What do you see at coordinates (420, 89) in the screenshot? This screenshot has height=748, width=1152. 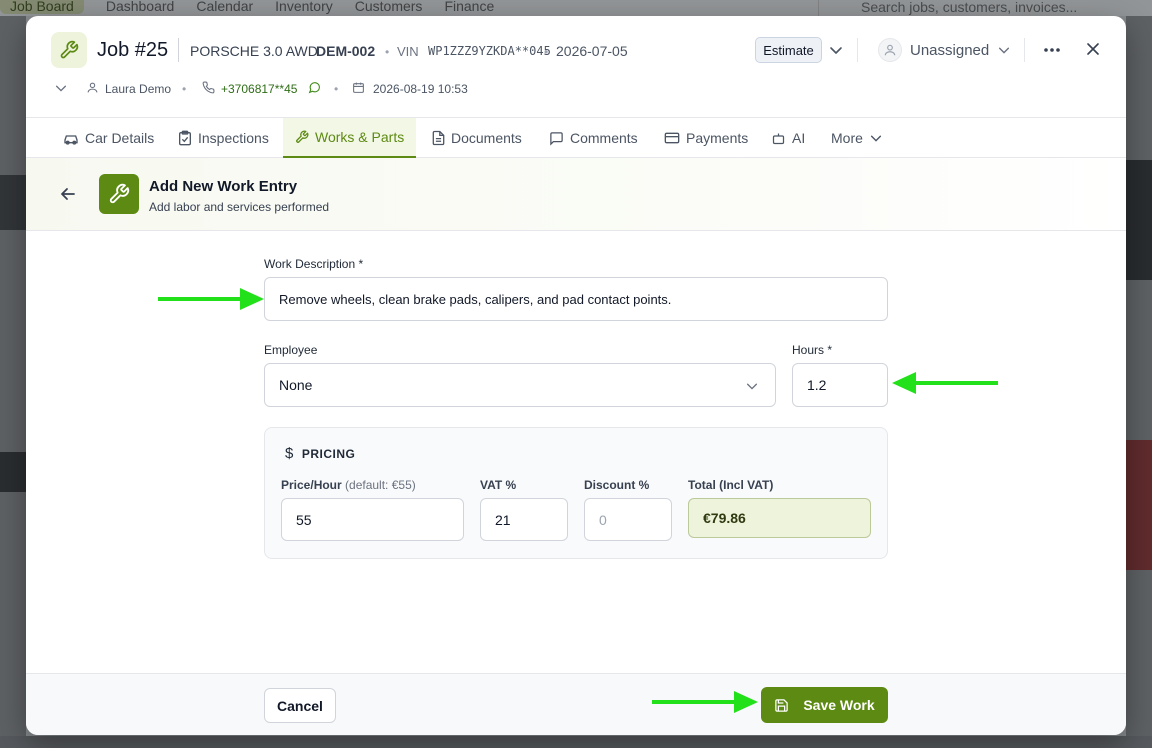 I see `appointment-datetime: 2026-08-19 10:53` at bounding box center [420, 89].